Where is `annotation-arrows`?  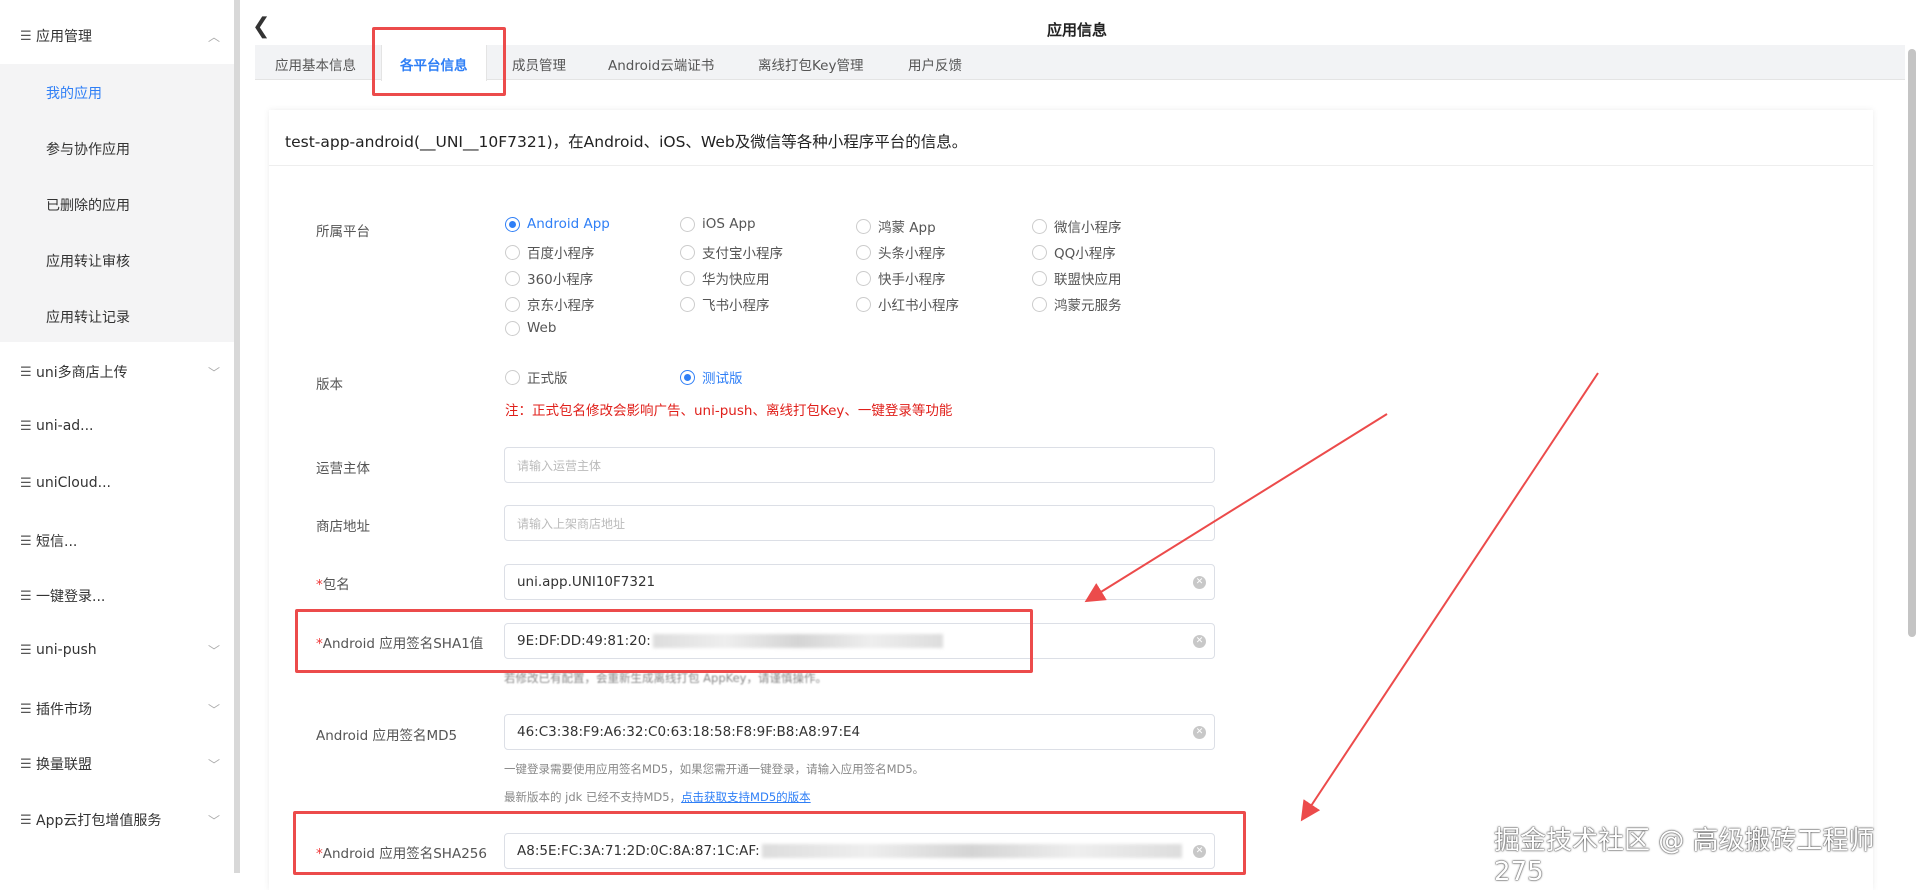
annotation-arrows is located at coordinates (1341, 597).